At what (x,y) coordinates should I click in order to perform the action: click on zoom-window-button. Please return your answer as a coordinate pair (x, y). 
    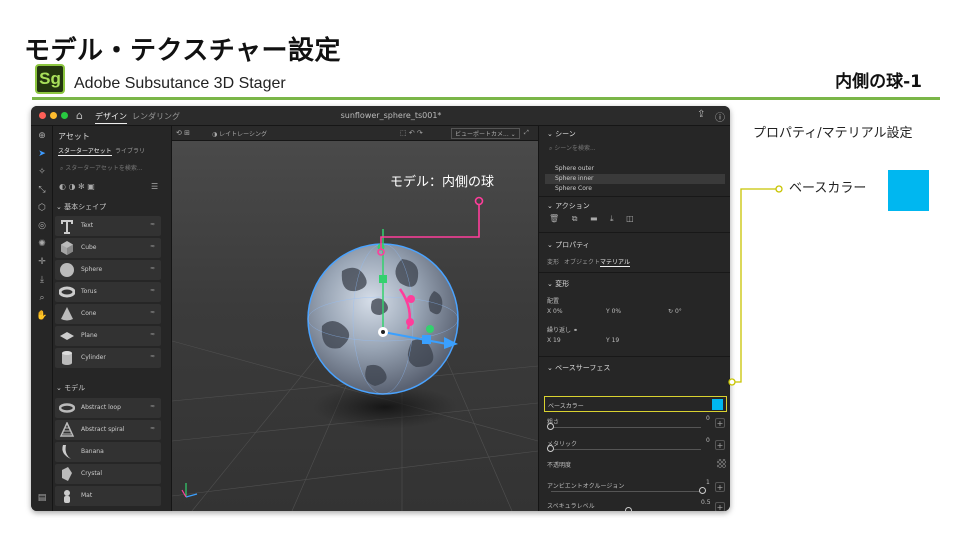
    Looking at the image, I should click on (64, 115).